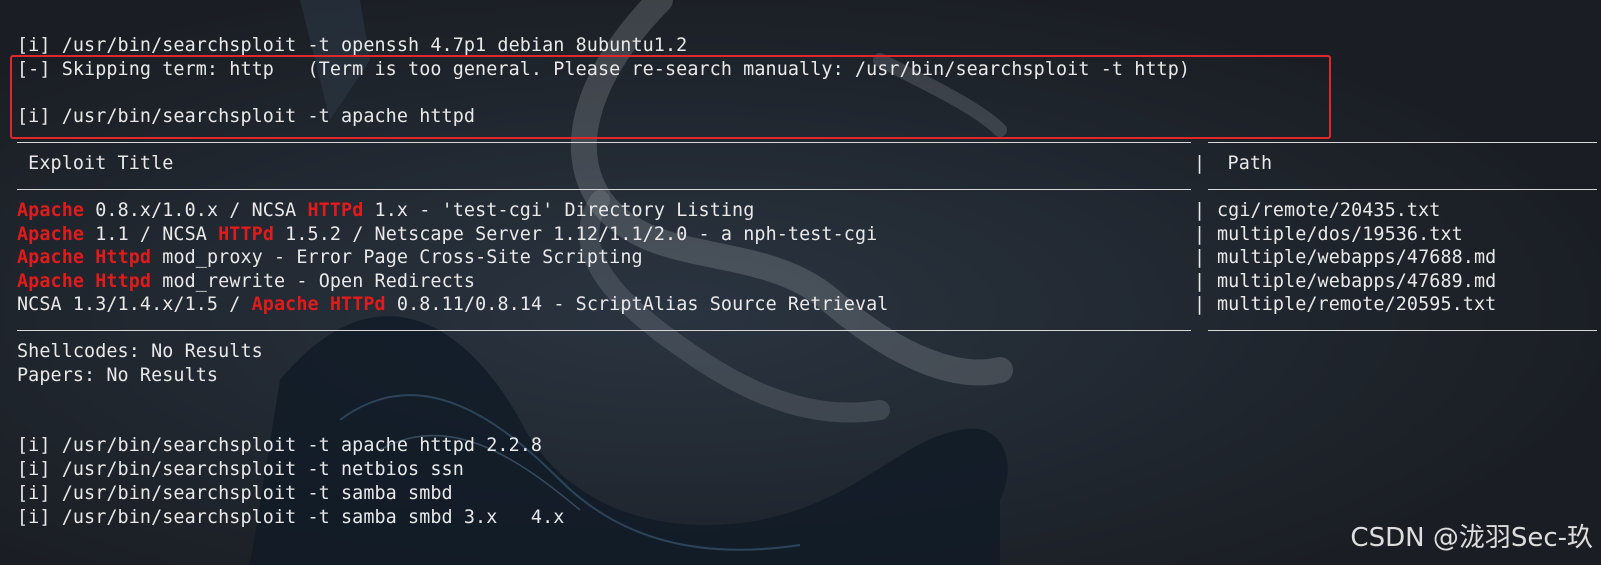 This screenshot has width=1601, height=565. What do you see at coordinates (1340, 234) in the screenshot?
I see `table-row-path: multiple/dos/19536.txt` at bounding box center [1340, 234].